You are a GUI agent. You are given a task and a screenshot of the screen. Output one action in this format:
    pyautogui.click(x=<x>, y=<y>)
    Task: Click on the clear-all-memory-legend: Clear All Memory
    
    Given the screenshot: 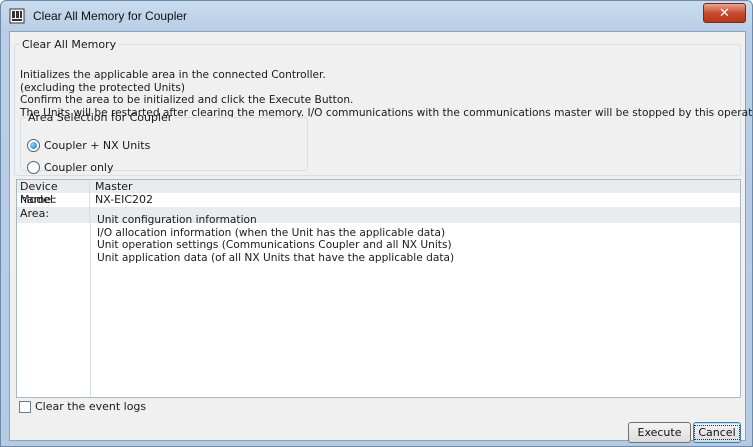 What is the action you would take?
    pyautogui.click(x=69, y=44)
    